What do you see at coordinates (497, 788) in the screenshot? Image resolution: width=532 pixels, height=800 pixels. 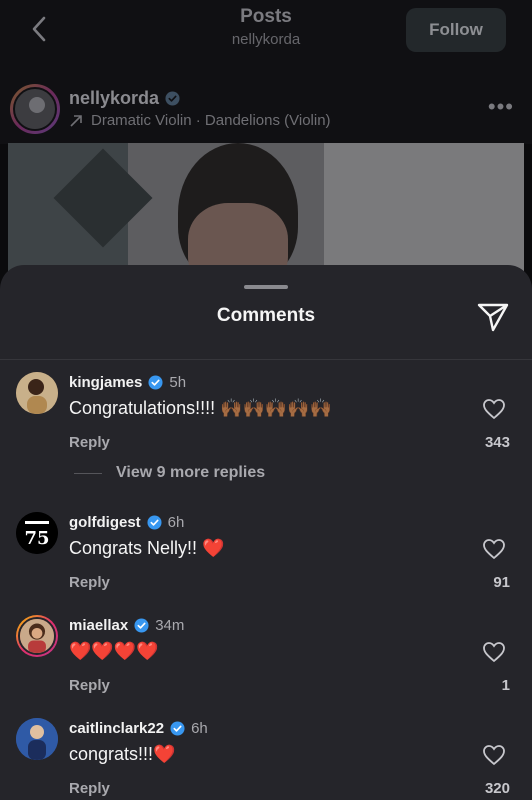 I see `like-count: 320` at bounding box center [497, 788].